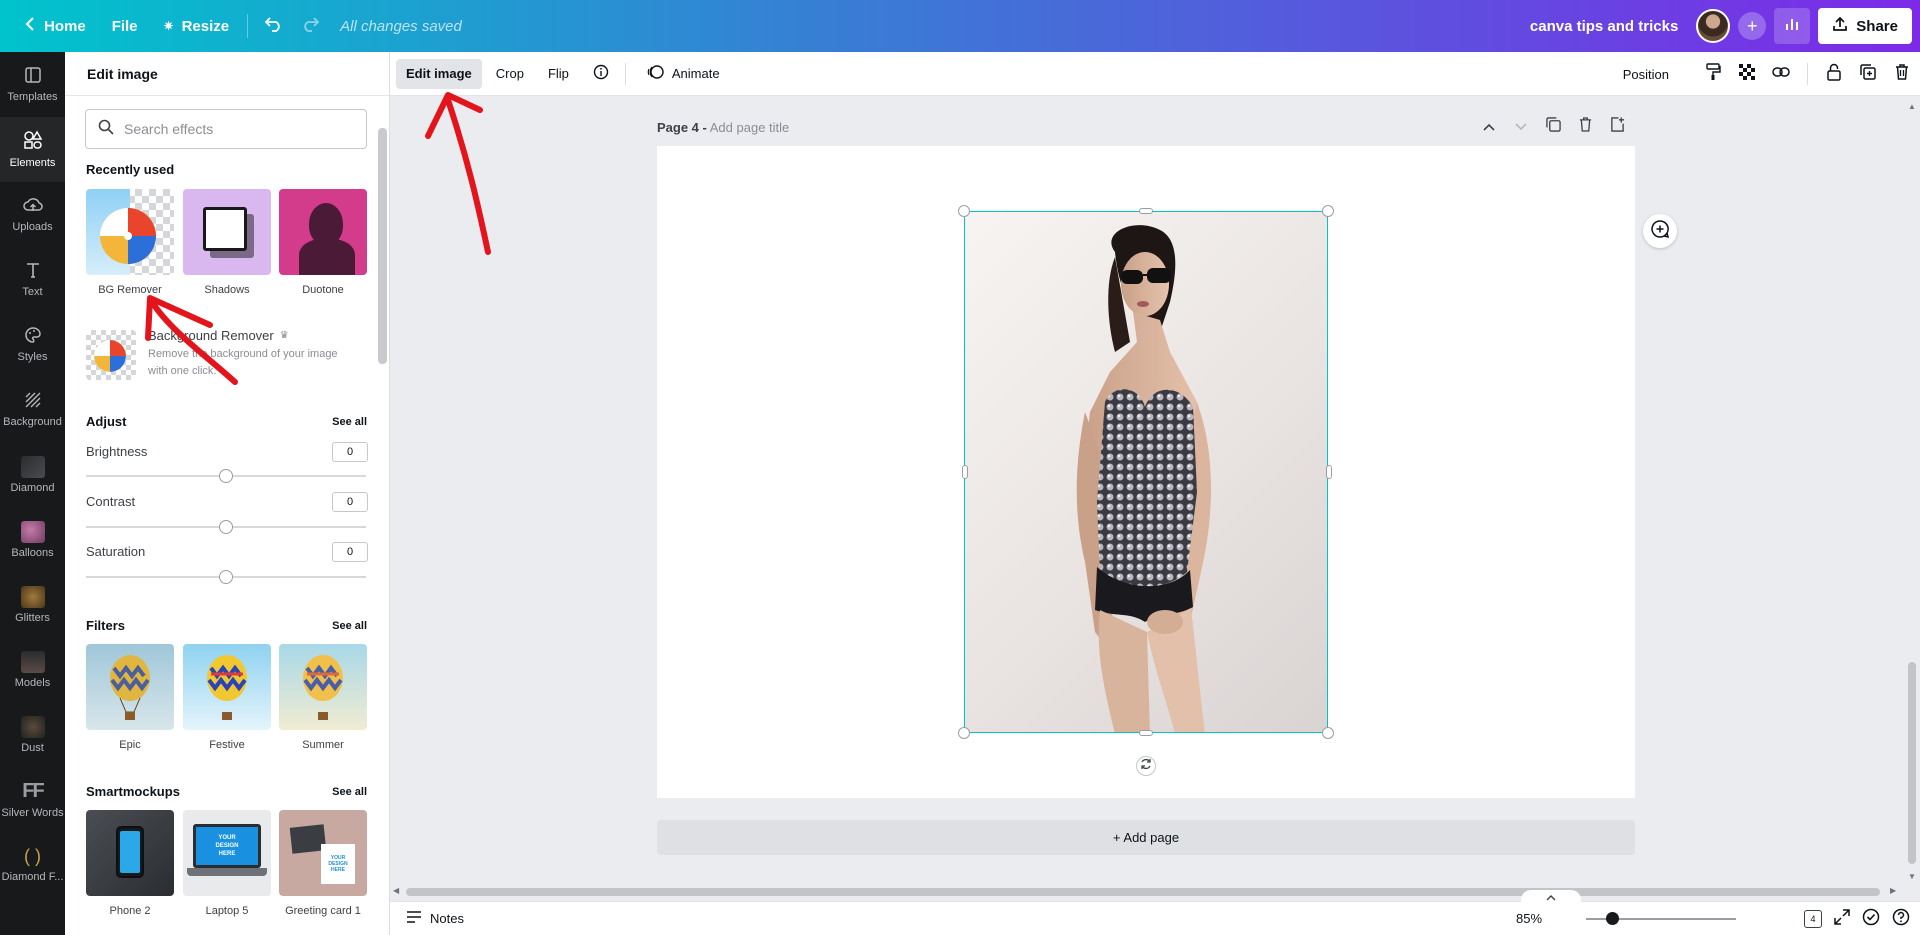 The height and width of the screenshot is (935, 1920). What do you see at coordinates (32, 734) in the screenshot?
I see `rail-item-dust: Dust` at bounding box center [32, 734].